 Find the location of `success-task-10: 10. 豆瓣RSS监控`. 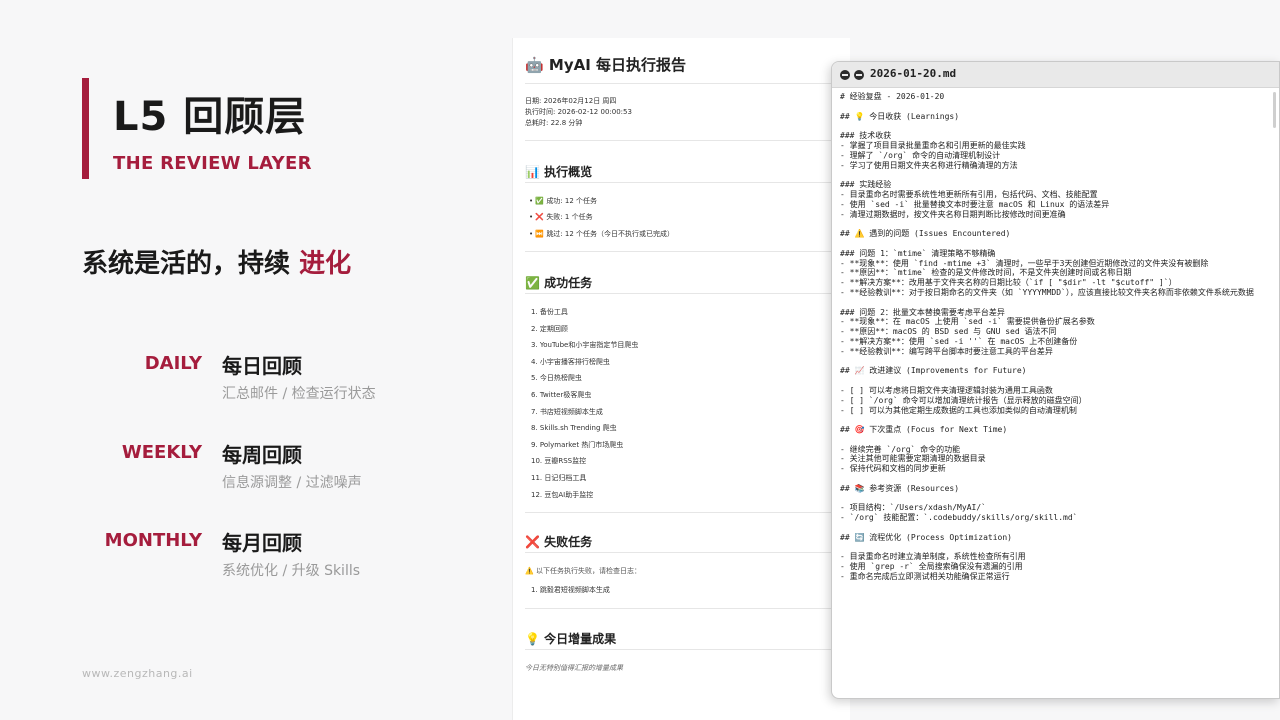

success-task-10: 10. 豆瓣RSS监控 is located at coordinates (559, 461).